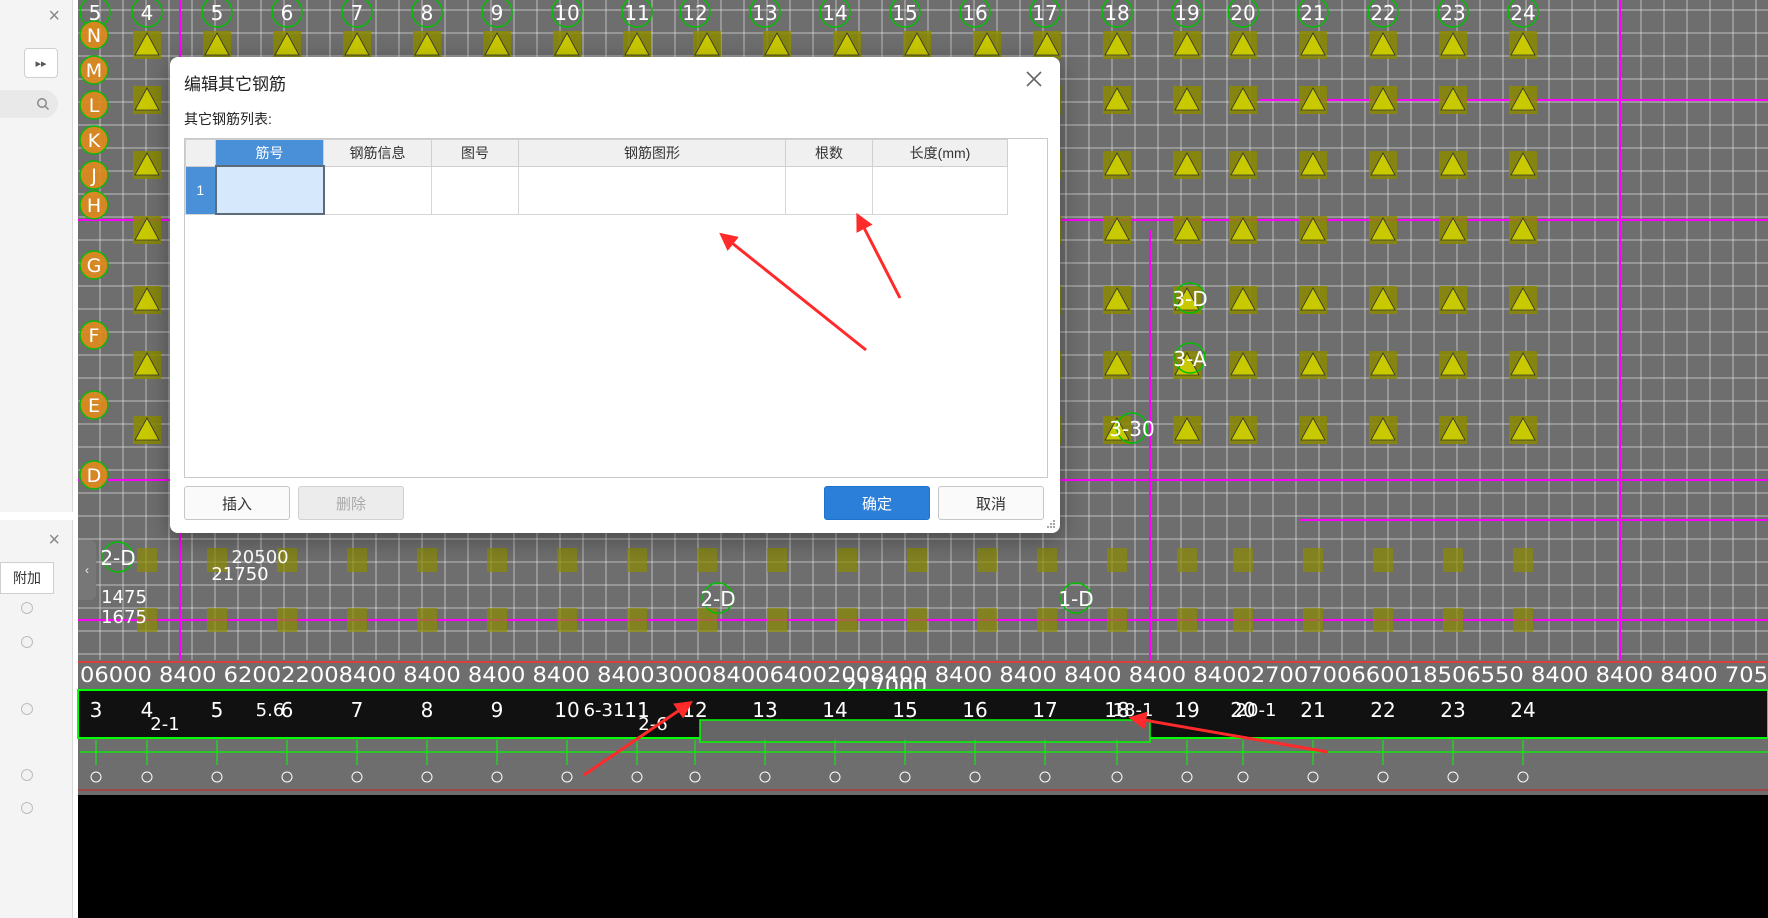 The image size is (1768, 918). I want to click on tab-additional: 附加, so click(27, 578).